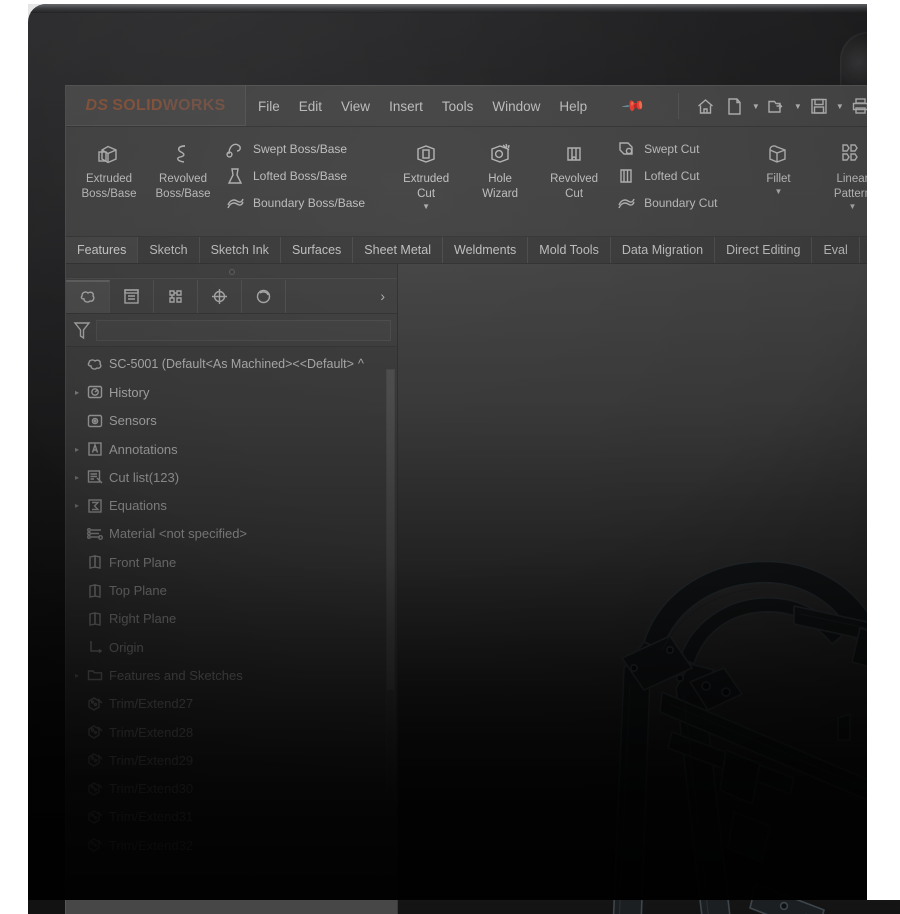  Describe the element at coordinates (231, 562) in the screenshot. I see `tree-item-front-plane: Front Plane` at that location.